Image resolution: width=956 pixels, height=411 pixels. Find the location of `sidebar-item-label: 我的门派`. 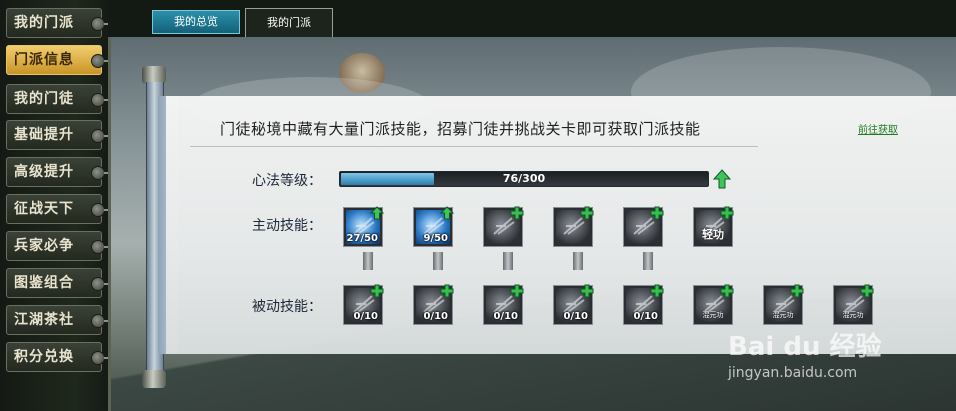

sidebar-item-label: 我的门派 is located at coordinates (44, 23).